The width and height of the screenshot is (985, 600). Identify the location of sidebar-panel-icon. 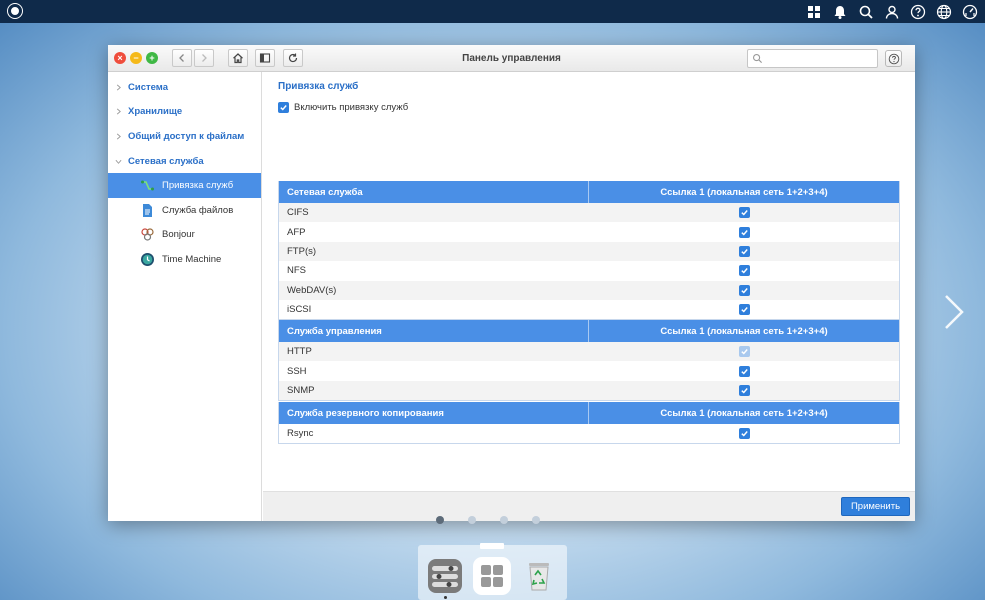
(265, 58).